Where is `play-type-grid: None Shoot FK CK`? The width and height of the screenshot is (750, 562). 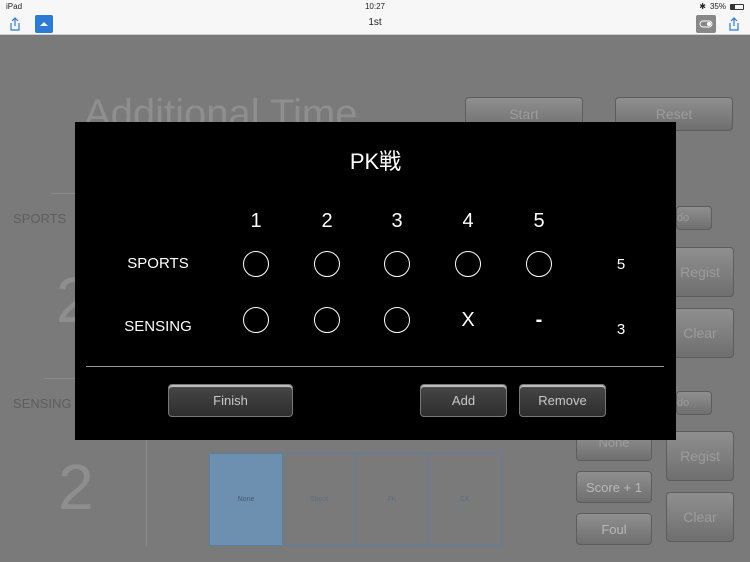
play-type-grid: None Shoot FK CK is located at coordinates (355, 499).